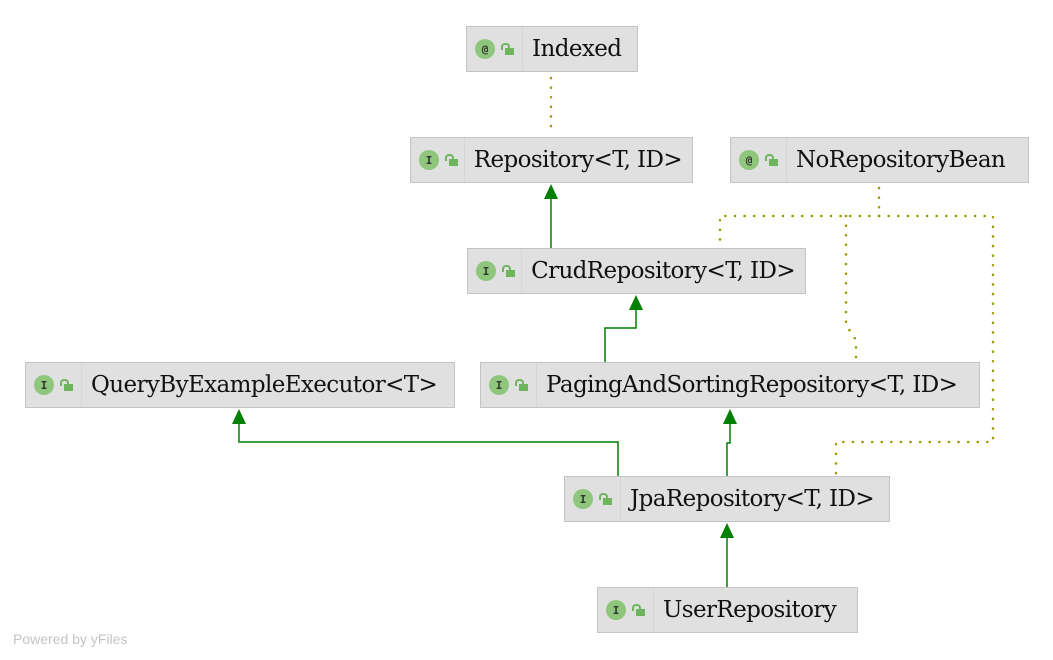 This screenshot has height=660, width=1053. I want to click on edge-jpa-norepositorybean, so click(914, 345).